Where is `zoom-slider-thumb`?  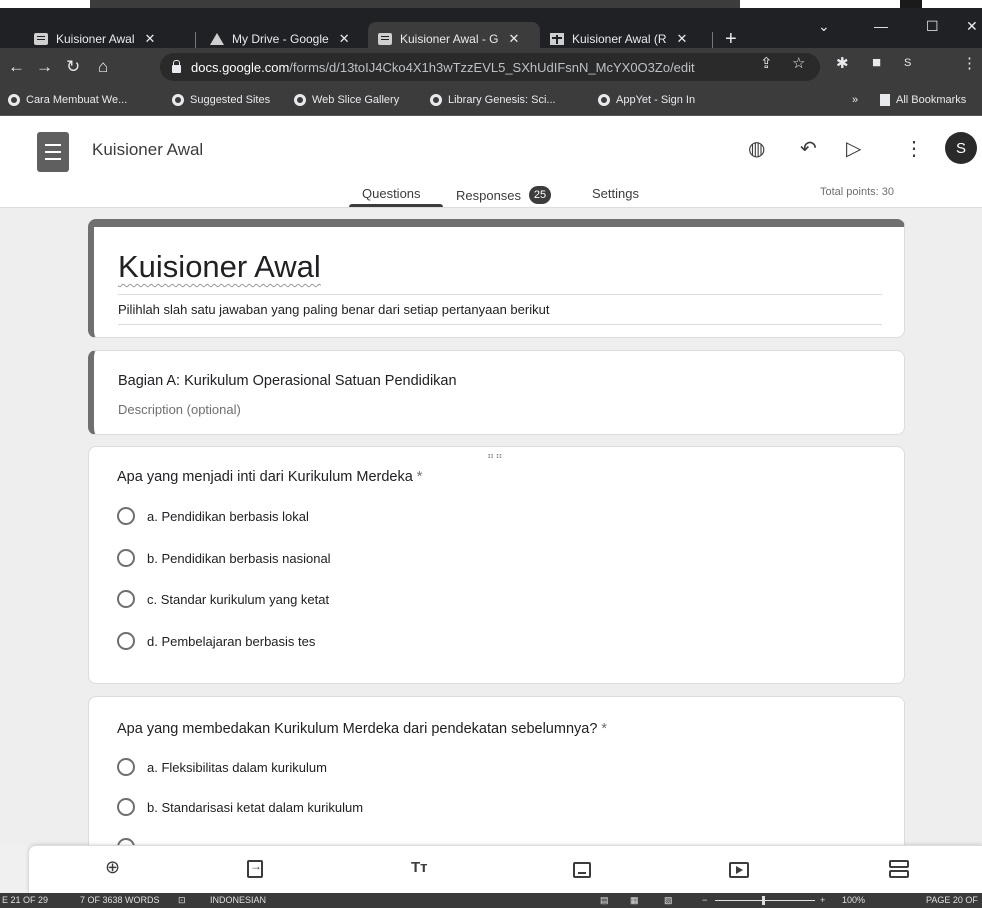
zoom-slider-thumb is located at coordinates (763, 900).